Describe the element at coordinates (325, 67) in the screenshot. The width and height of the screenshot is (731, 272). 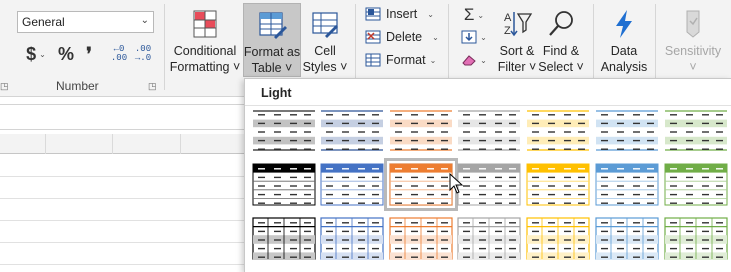
I see `cell-styles-label-2: Styles ˅` at that location.